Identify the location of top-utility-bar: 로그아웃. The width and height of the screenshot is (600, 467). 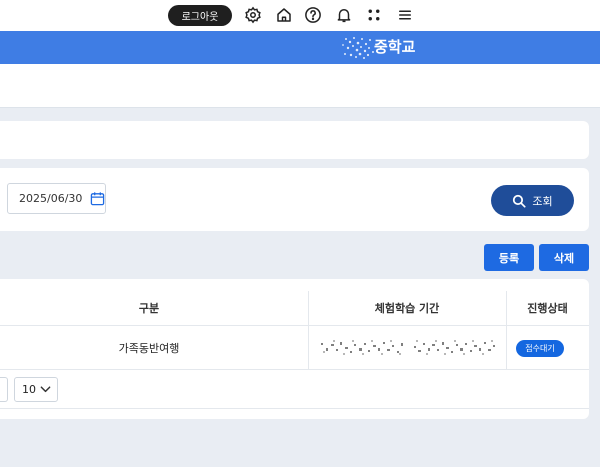
(300, 15).